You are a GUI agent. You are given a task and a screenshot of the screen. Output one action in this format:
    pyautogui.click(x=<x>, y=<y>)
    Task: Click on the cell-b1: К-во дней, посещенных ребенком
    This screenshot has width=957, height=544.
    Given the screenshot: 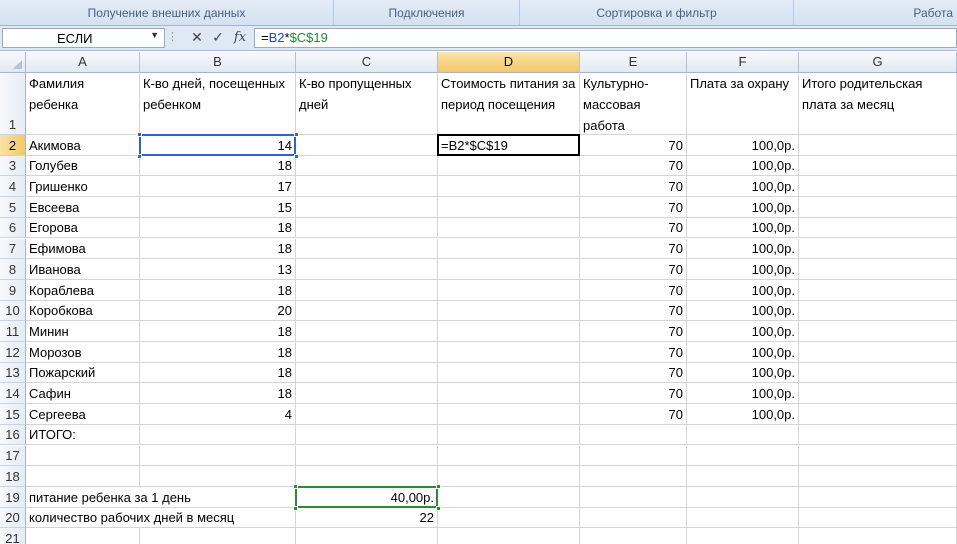 What is the action you would take?
    pyautogui.click(x=218, y=104)
    